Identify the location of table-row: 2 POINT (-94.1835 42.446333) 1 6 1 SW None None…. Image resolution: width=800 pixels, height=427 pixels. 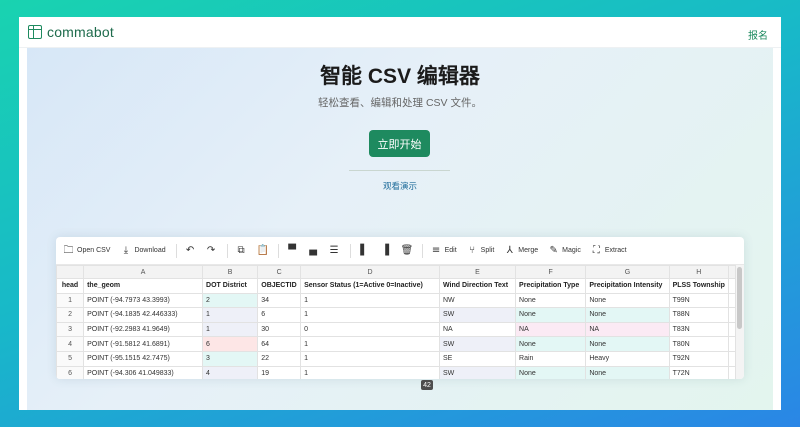
(396, 315).